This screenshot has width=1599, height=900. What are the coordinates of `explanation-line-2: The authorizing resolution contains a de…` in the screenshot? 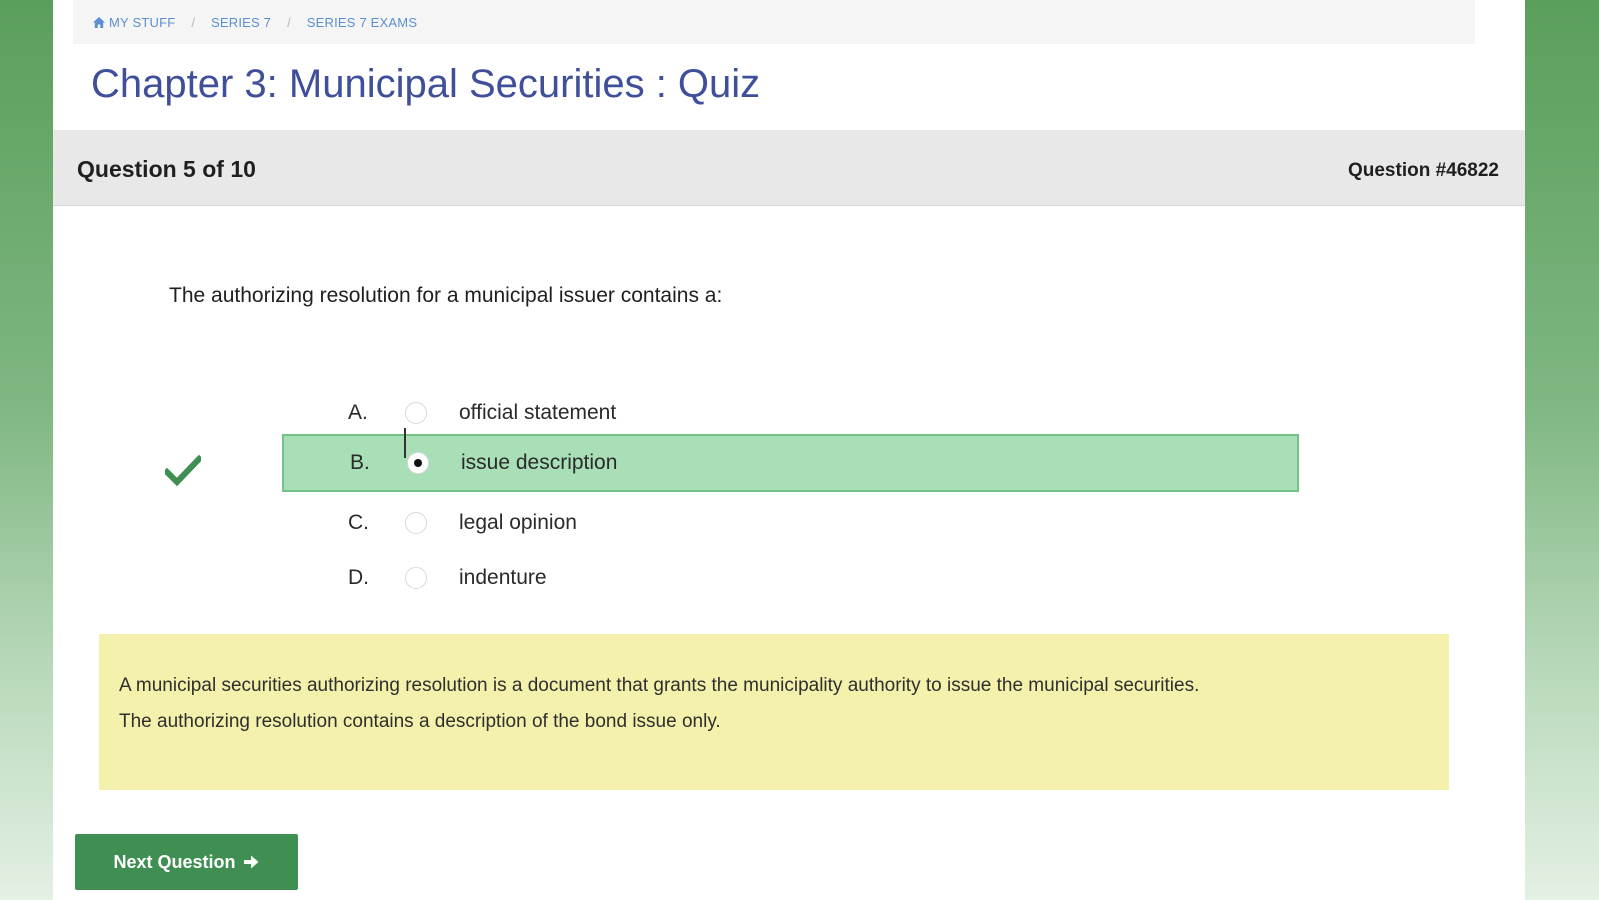 It's located at (420, 721).